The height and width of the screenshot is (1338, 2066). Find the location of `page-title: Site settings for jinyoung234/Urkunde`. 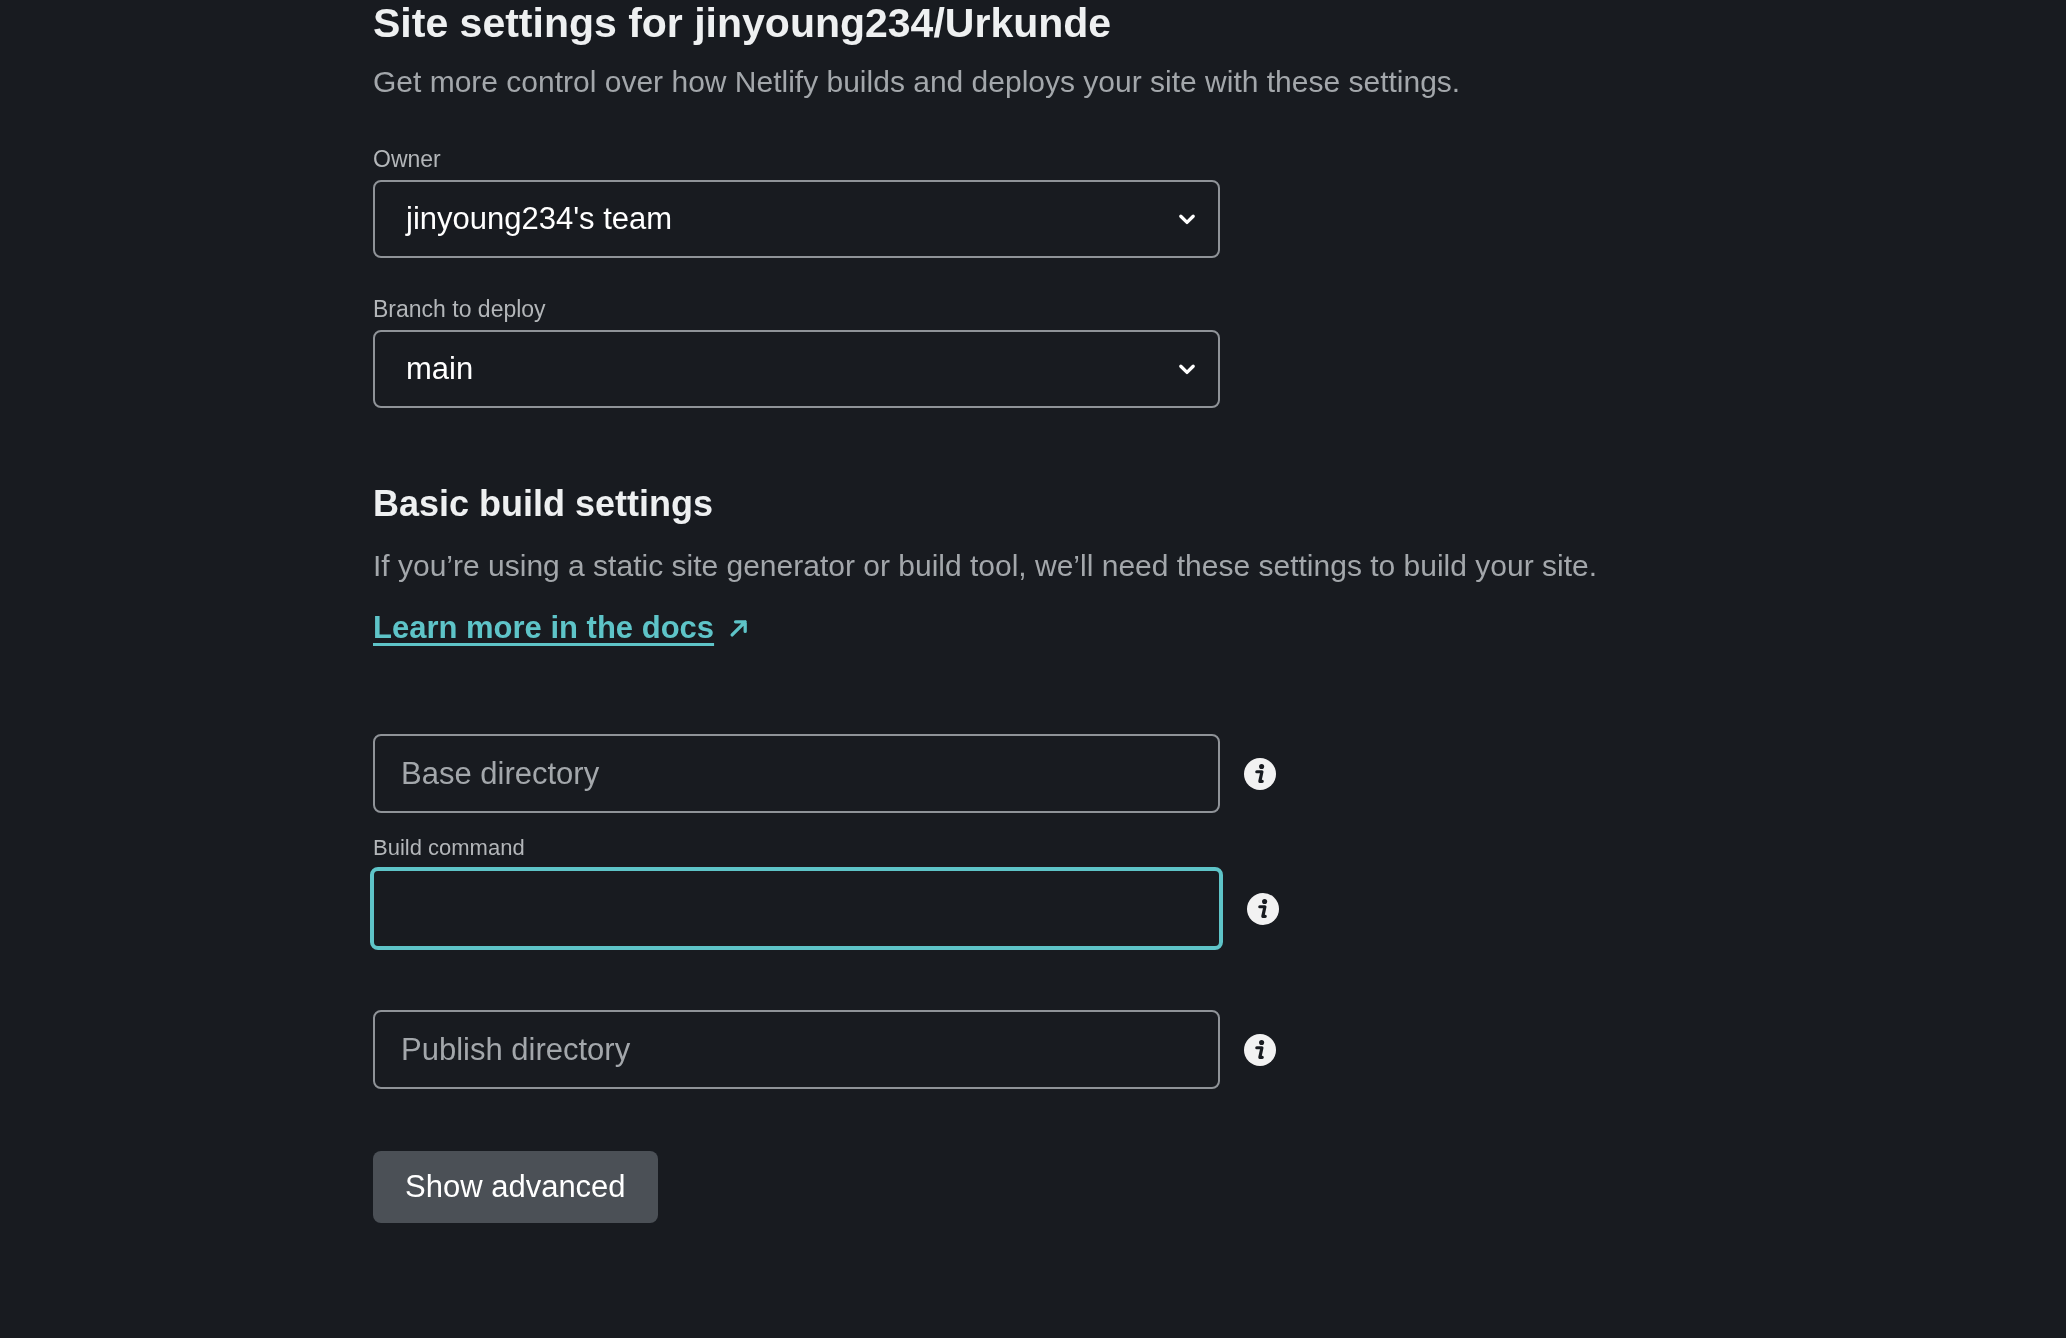

page-title: Site settings for jinyoung234/Urkunde is located at coordinates (742, 23).